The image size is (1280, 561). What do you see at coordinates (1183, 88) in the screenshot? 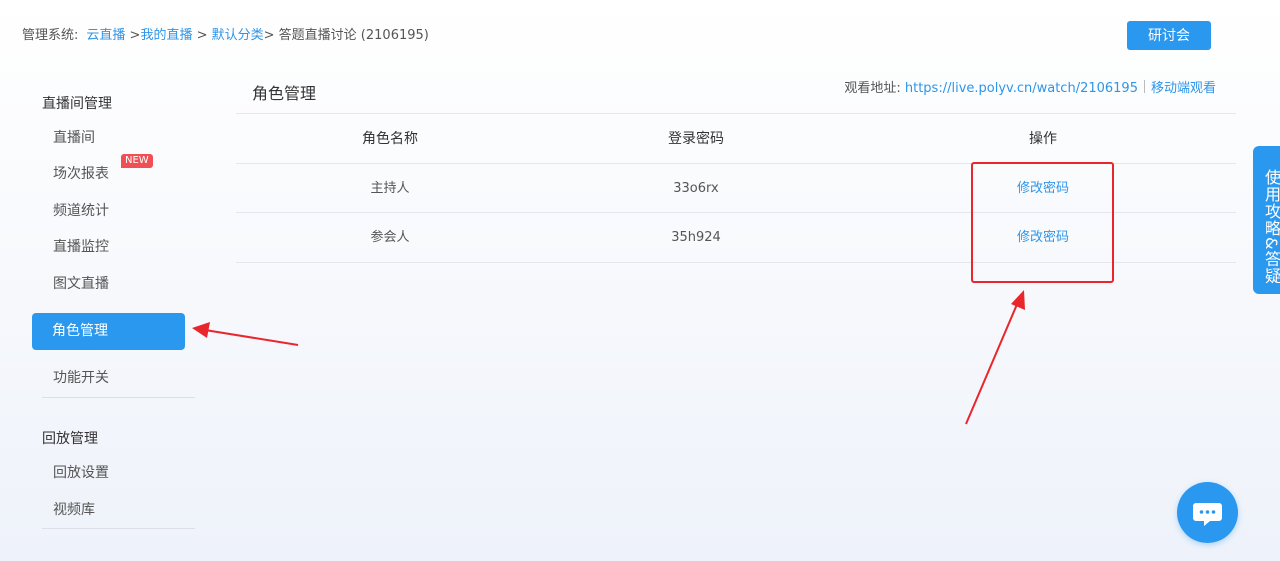
I see `mobile-watch-link: 移动端观看` at bounding box center [1183, 88].